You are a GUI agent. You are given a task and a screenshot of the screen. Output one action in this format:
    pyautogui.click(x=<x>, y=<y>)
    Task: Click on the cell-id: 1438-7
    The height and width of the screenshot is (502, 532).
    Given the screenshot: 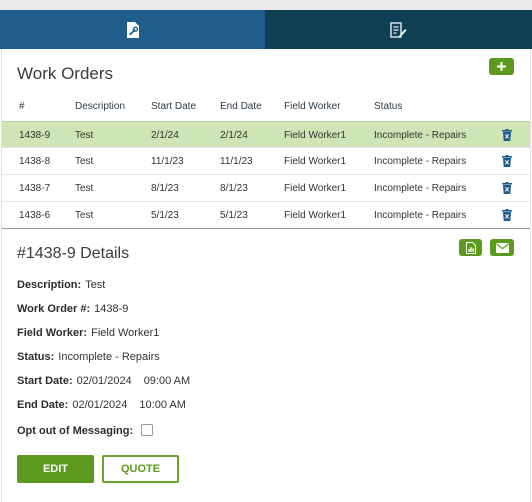 What is the action you would take?
    pyautogui.click(x=35, y=188)
    